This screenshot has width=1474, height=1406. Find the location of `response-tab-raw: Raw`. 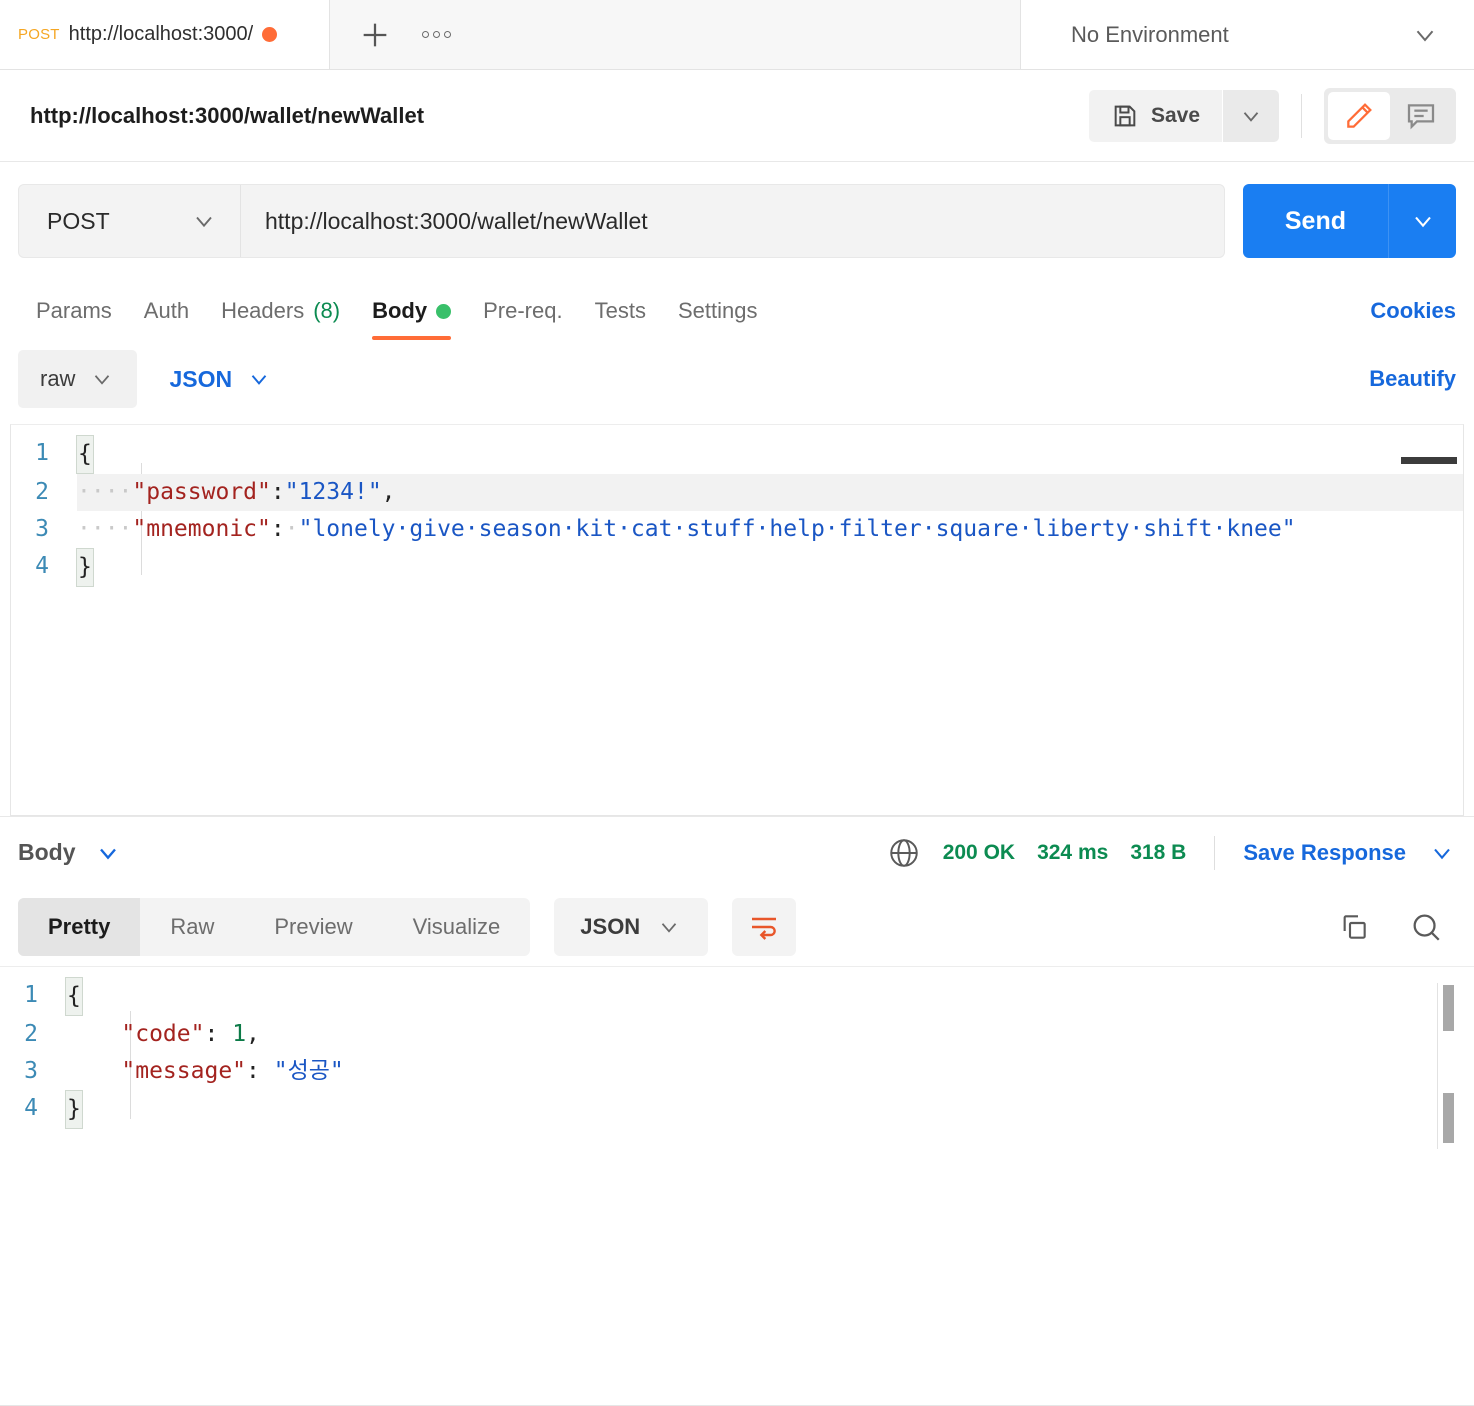

response-tab-raw: Raw is located at coordinates (192, 927).